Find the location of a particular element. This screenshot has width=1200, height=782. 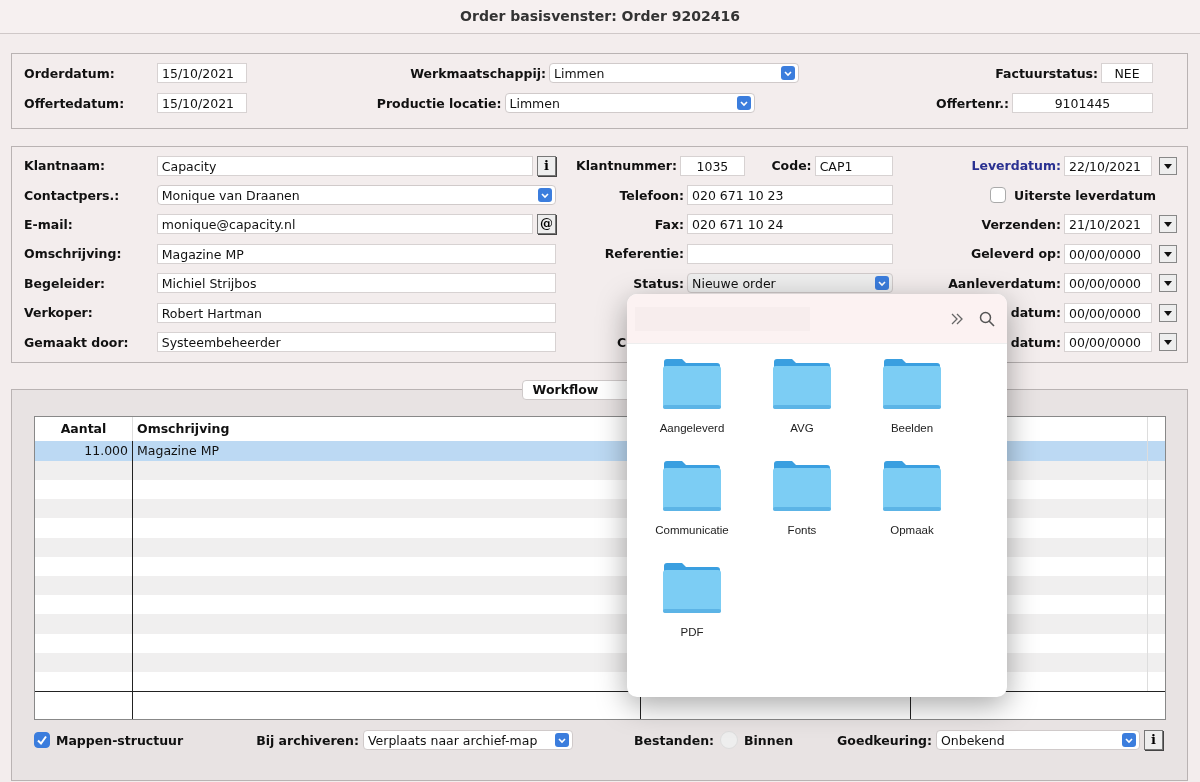

date-field: 22/10/2021 is located at coordinates (1108, 165).